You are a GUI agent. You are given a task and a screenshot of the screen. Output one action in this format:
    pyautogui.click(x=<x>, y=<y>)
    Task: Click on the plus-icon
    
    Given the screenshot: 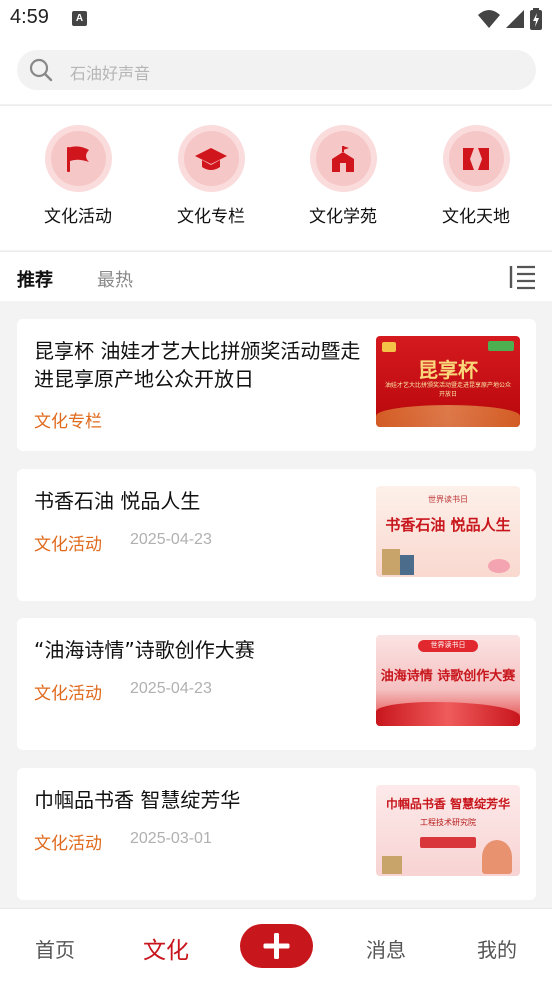 What is the action you would take?
    pyautogui.click(x=276, y=946)
    